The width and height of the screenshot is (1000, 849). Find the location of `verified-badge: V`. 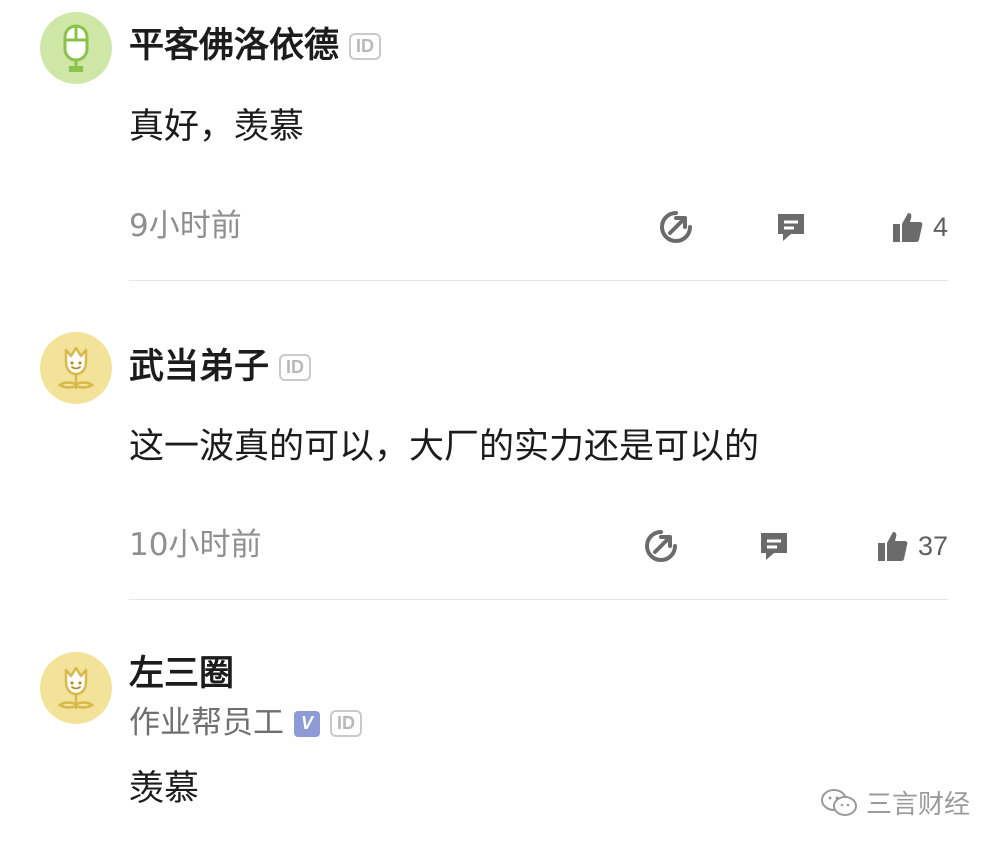

verified-badge: V is located at coordinates (307, 723).